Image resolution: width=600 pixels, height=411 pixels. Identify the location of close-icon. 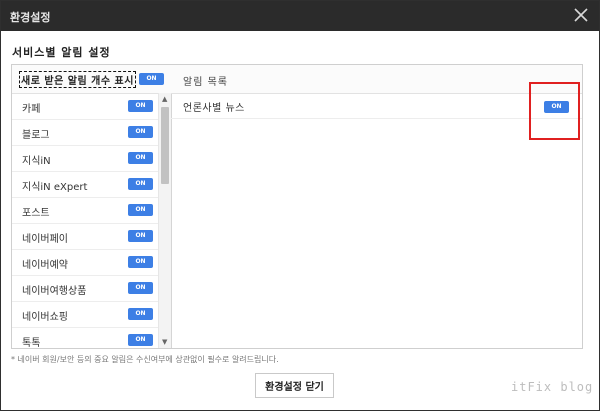
(581, 15).